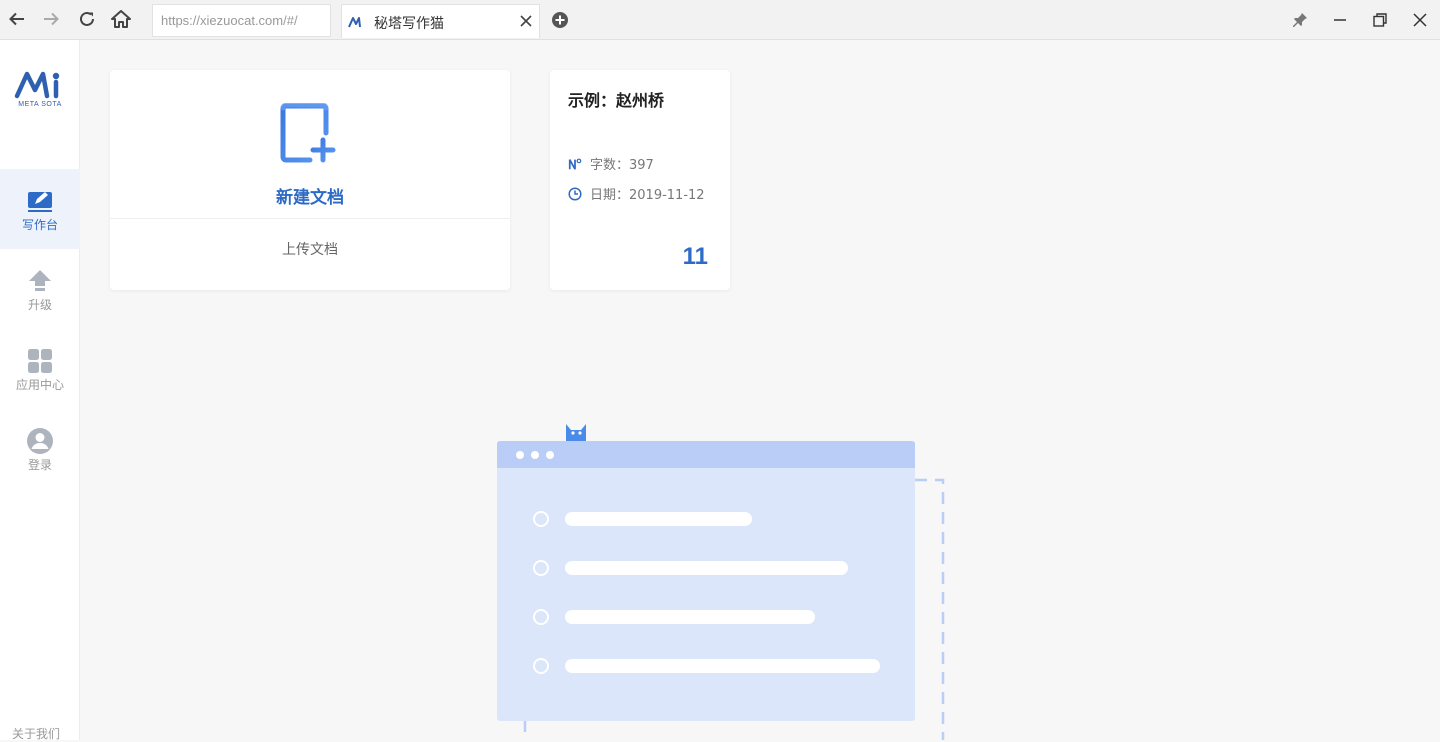  What do you see at coordinates (39, 305) in the screenshot?
I see `sidebar-item-label: 升级` at bounding box center [39, 305].